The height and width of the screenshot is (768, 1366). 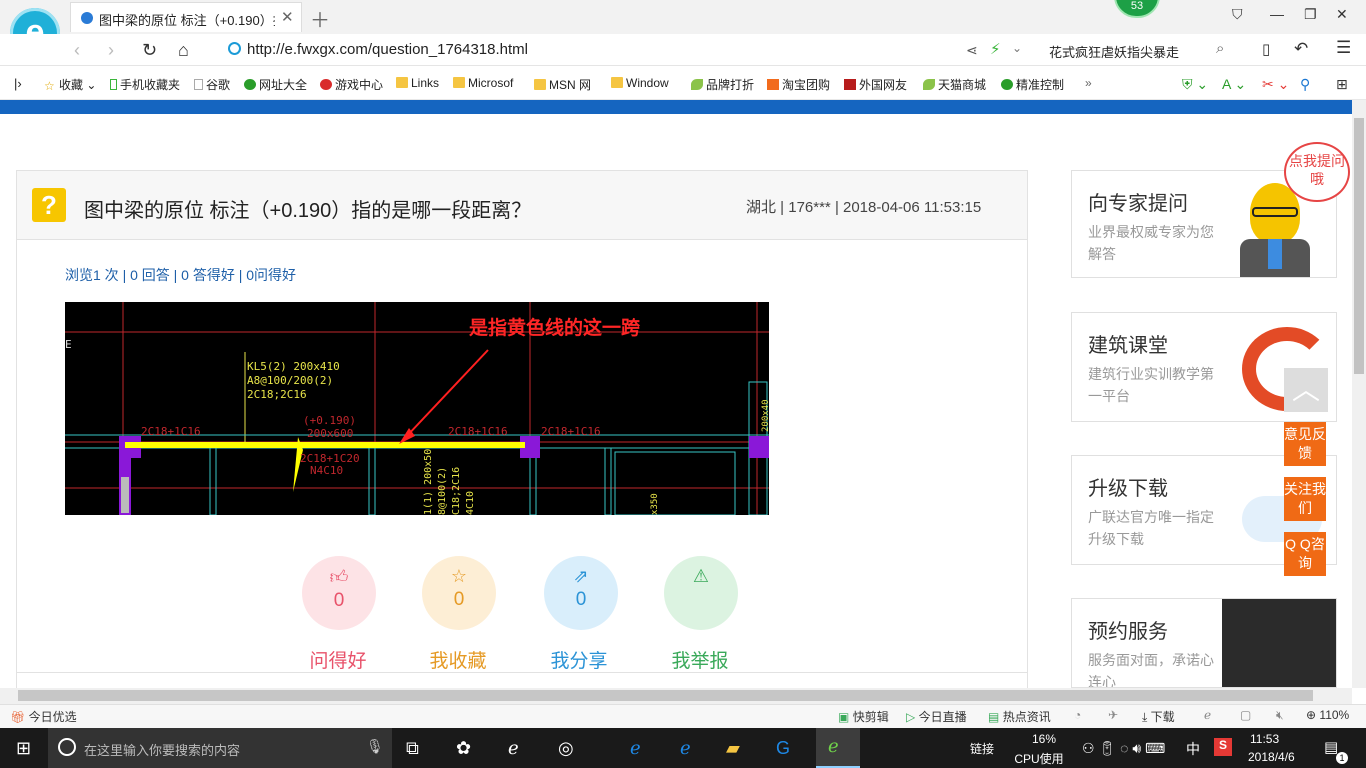 What do you see at coordinates (1275, 84) in the screenshot?
I see `scissors-icon: ✂ ⌄` at bounding box center [1275, 84].